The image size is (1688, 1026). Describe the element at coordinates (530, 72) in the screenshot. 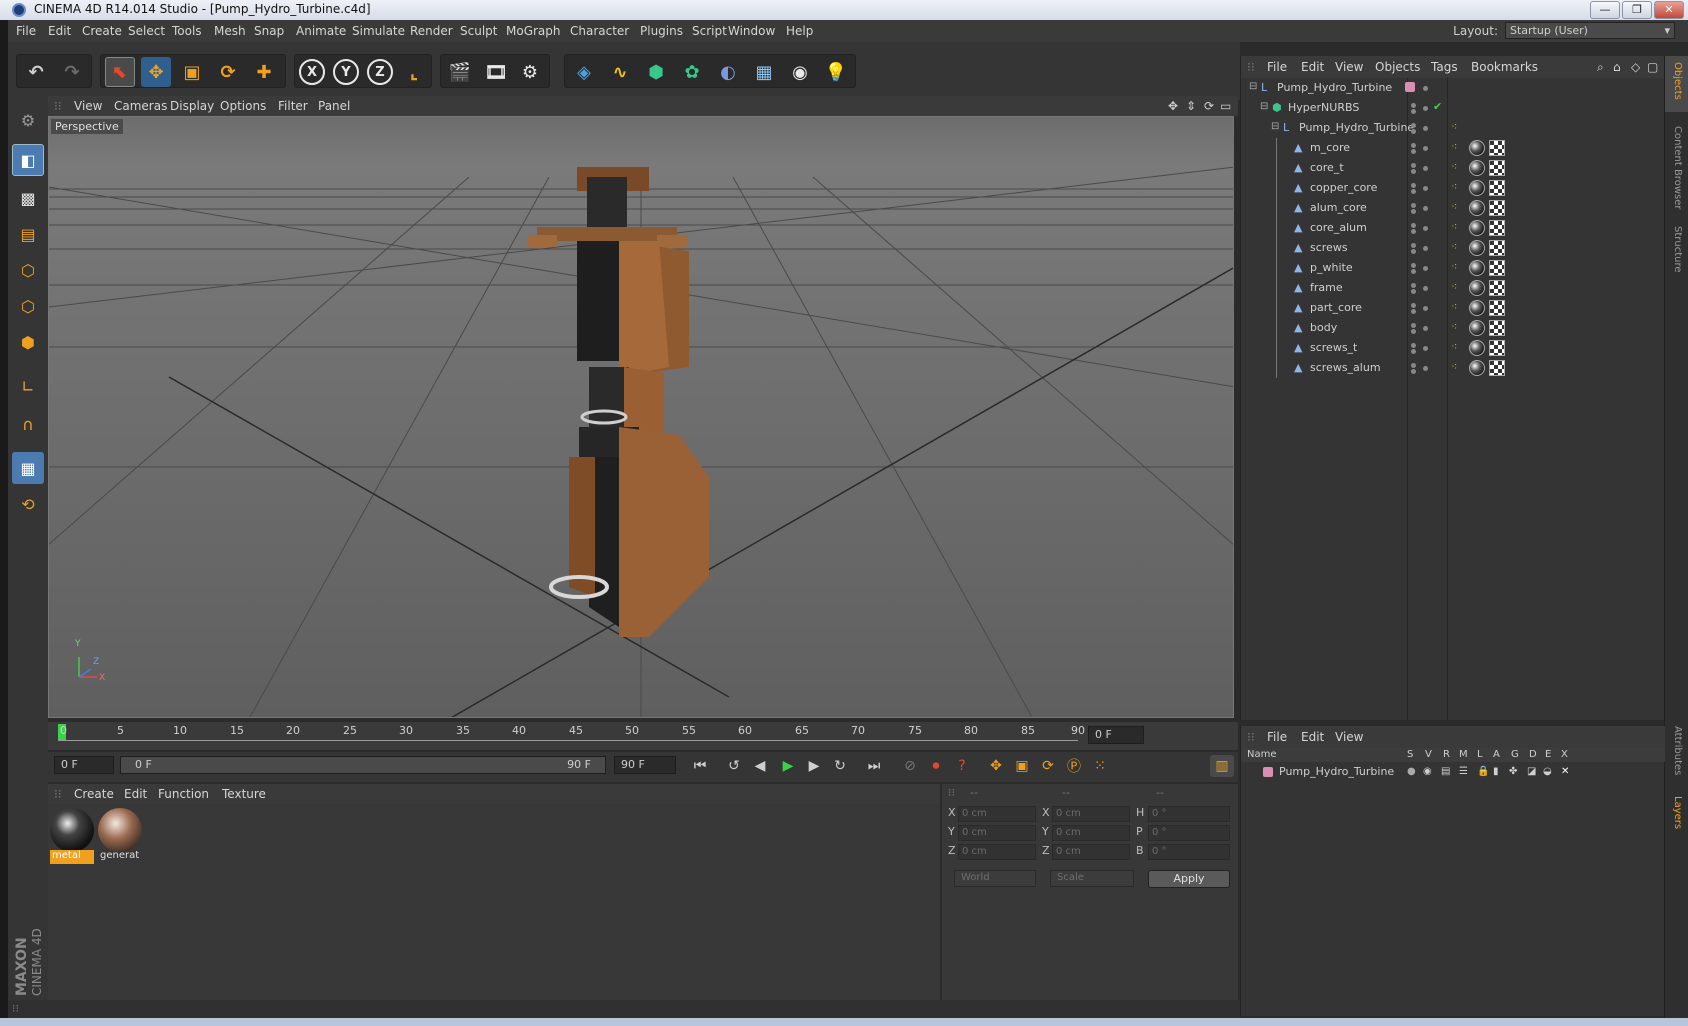

I see `render-settings-icon: ⚙` at that location.